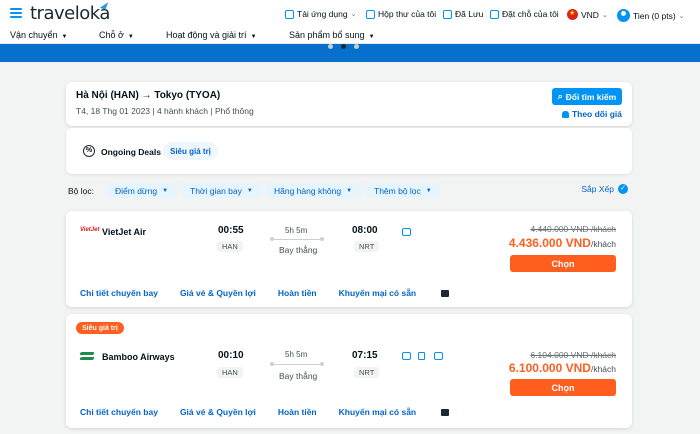 The height and width of the screenshot is (434, 700). I want to click on deals-label: Ongoing Deals, so click(131, 152).